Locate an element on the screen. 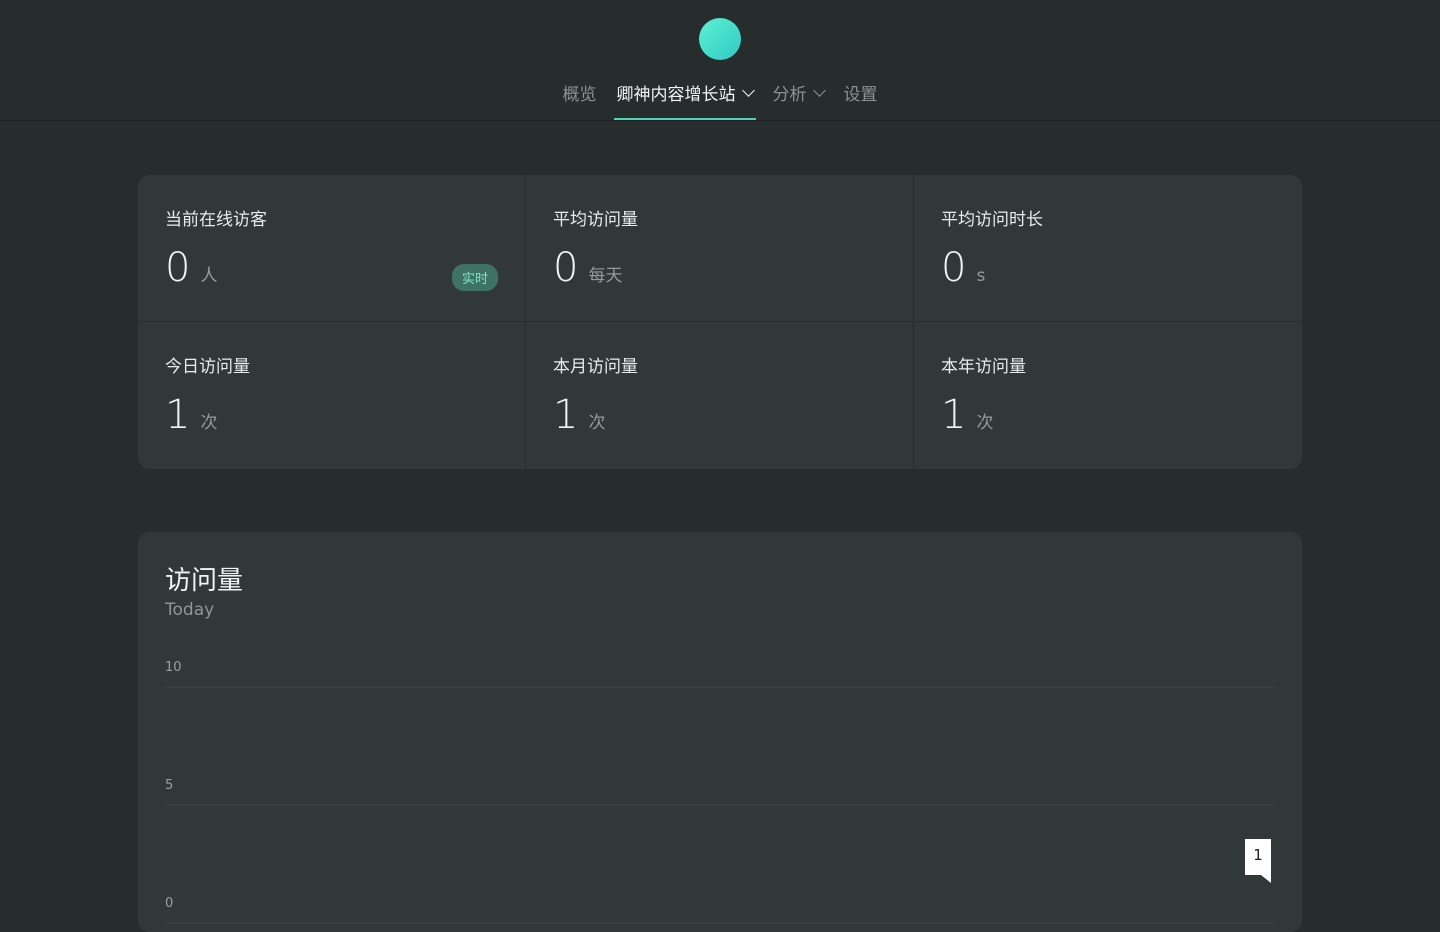 Image resolution: width=1440 pixels, height=932 pixels. nav-site-selector: 卿神内容增长站 is located at coordinates (684, 100).